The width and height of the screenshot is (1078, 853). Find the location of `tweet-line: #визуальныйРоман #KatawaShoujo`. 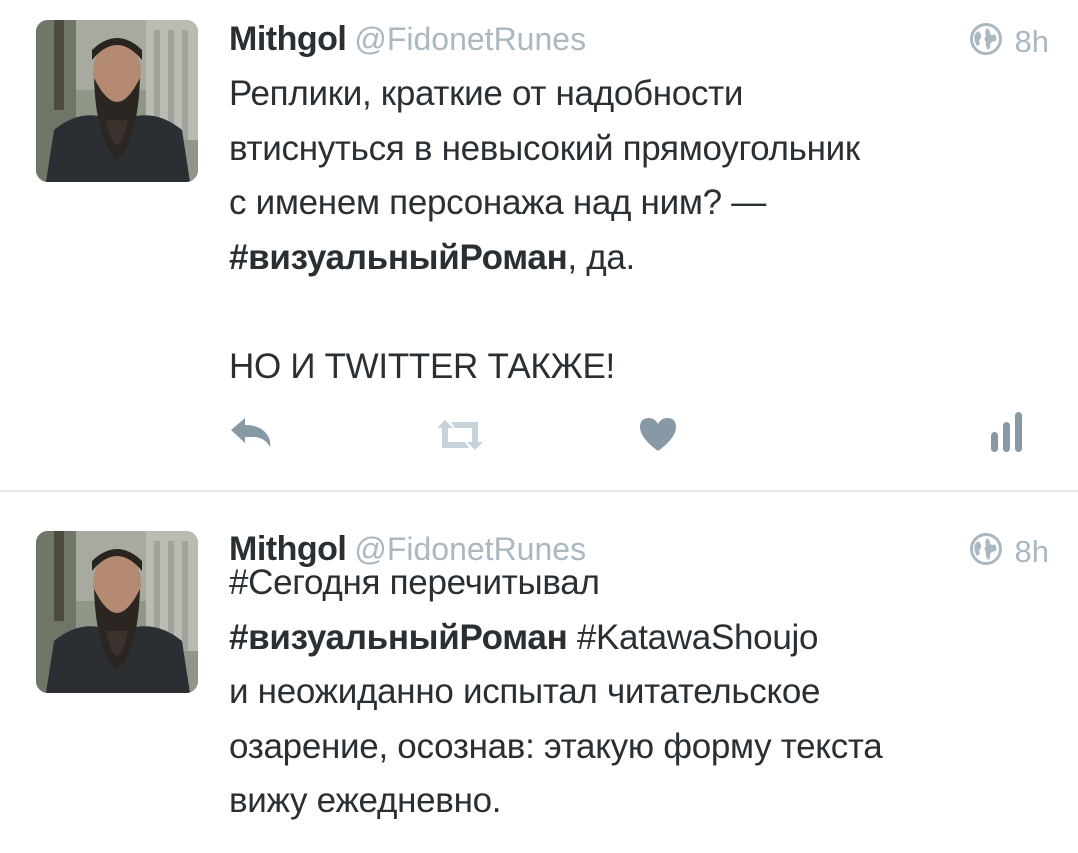

tweet-line: #визуальныйРоман #KatawaShoujo is located at coordinates (639, 638).